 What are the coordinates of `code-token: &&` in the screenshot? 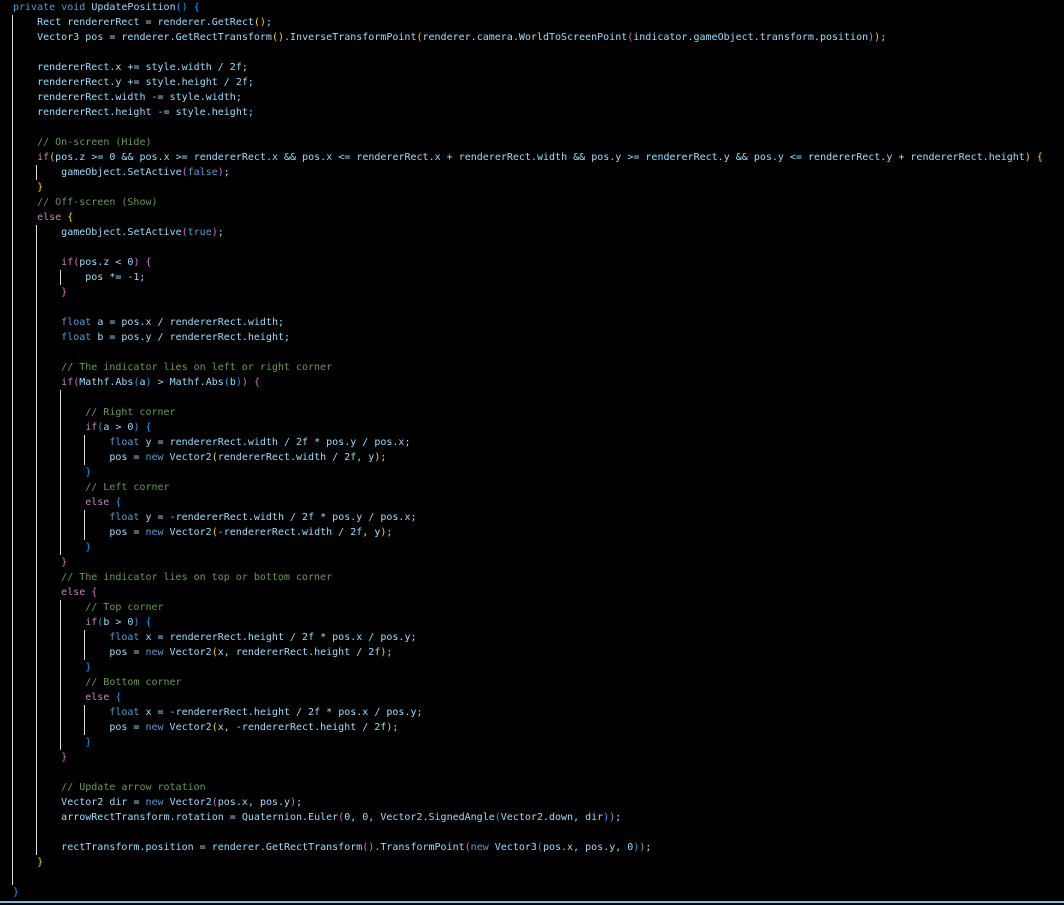 It's located at (741, 157).